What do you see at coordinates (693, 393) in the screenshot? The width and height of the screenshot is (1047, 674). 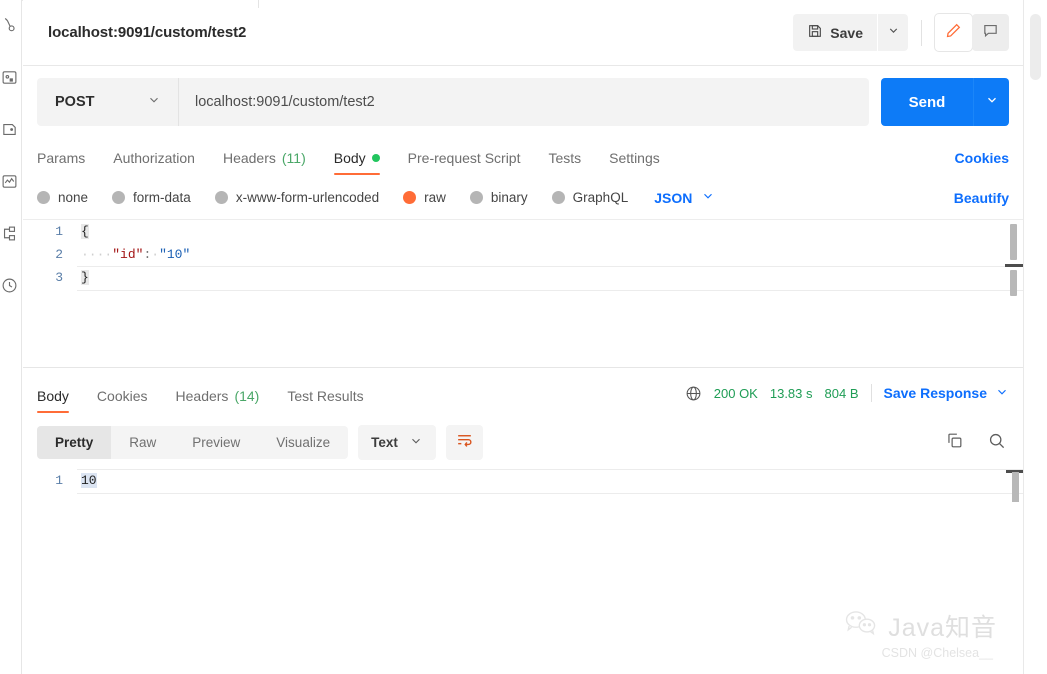 I see `globe-icon` at bounding box center [693, 393].